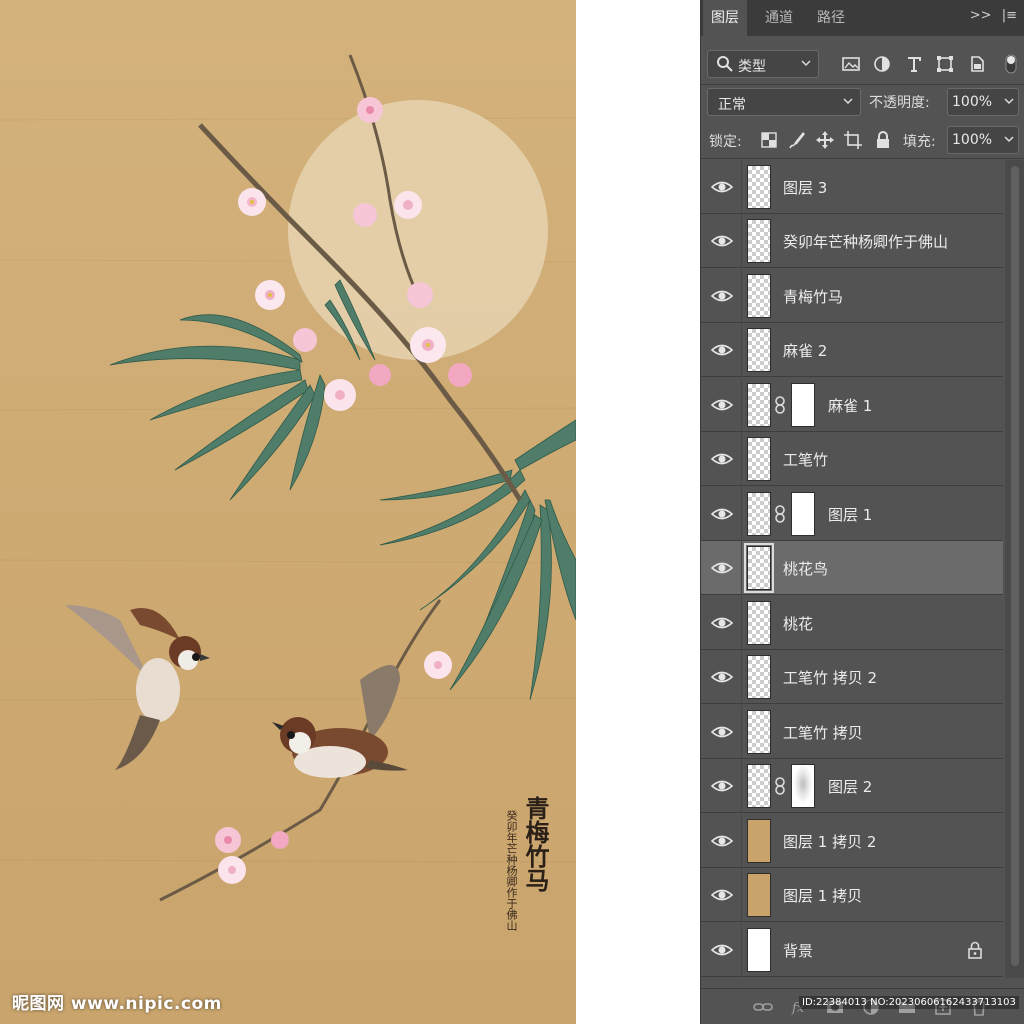  Describe the element at coordinates (825, 140) in the screenshot. I see `lock-position-icon` at that location.